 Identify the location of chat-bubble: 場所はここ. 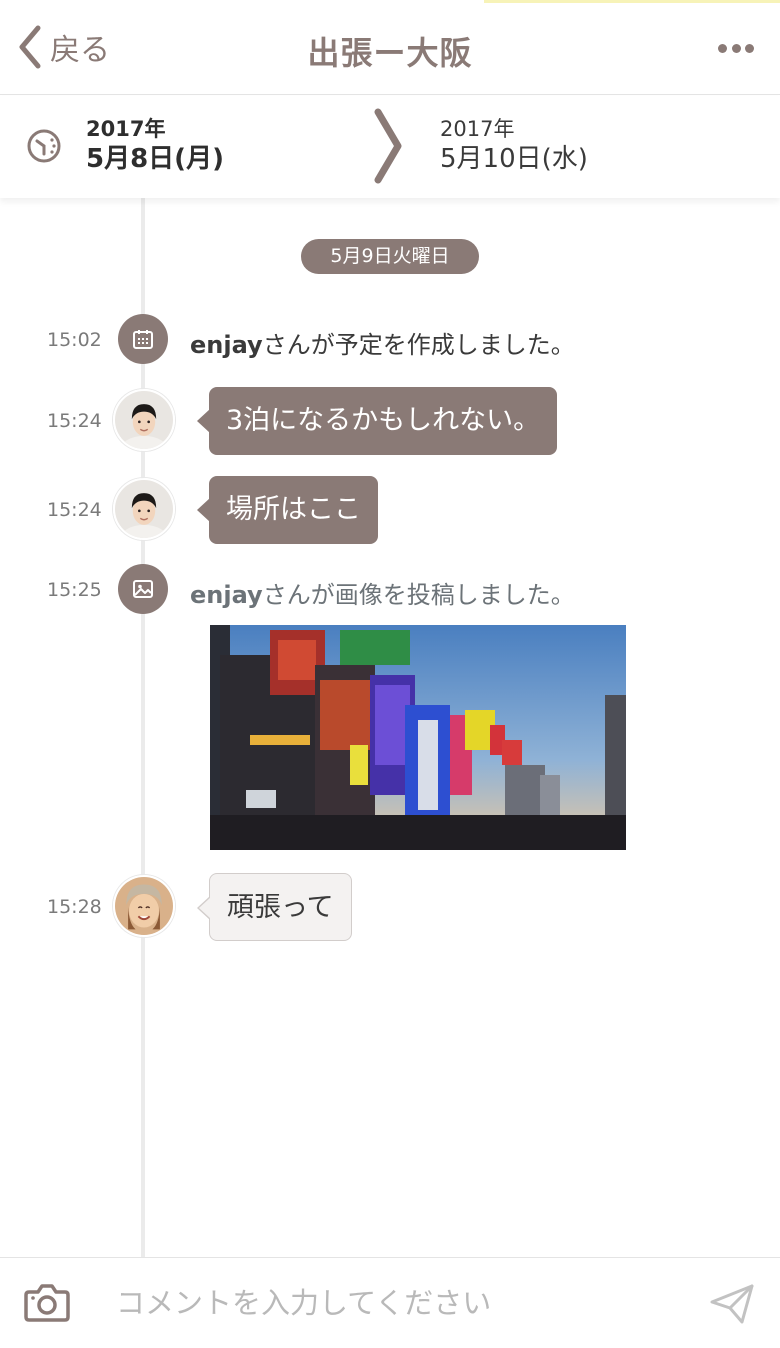
(287, 510).